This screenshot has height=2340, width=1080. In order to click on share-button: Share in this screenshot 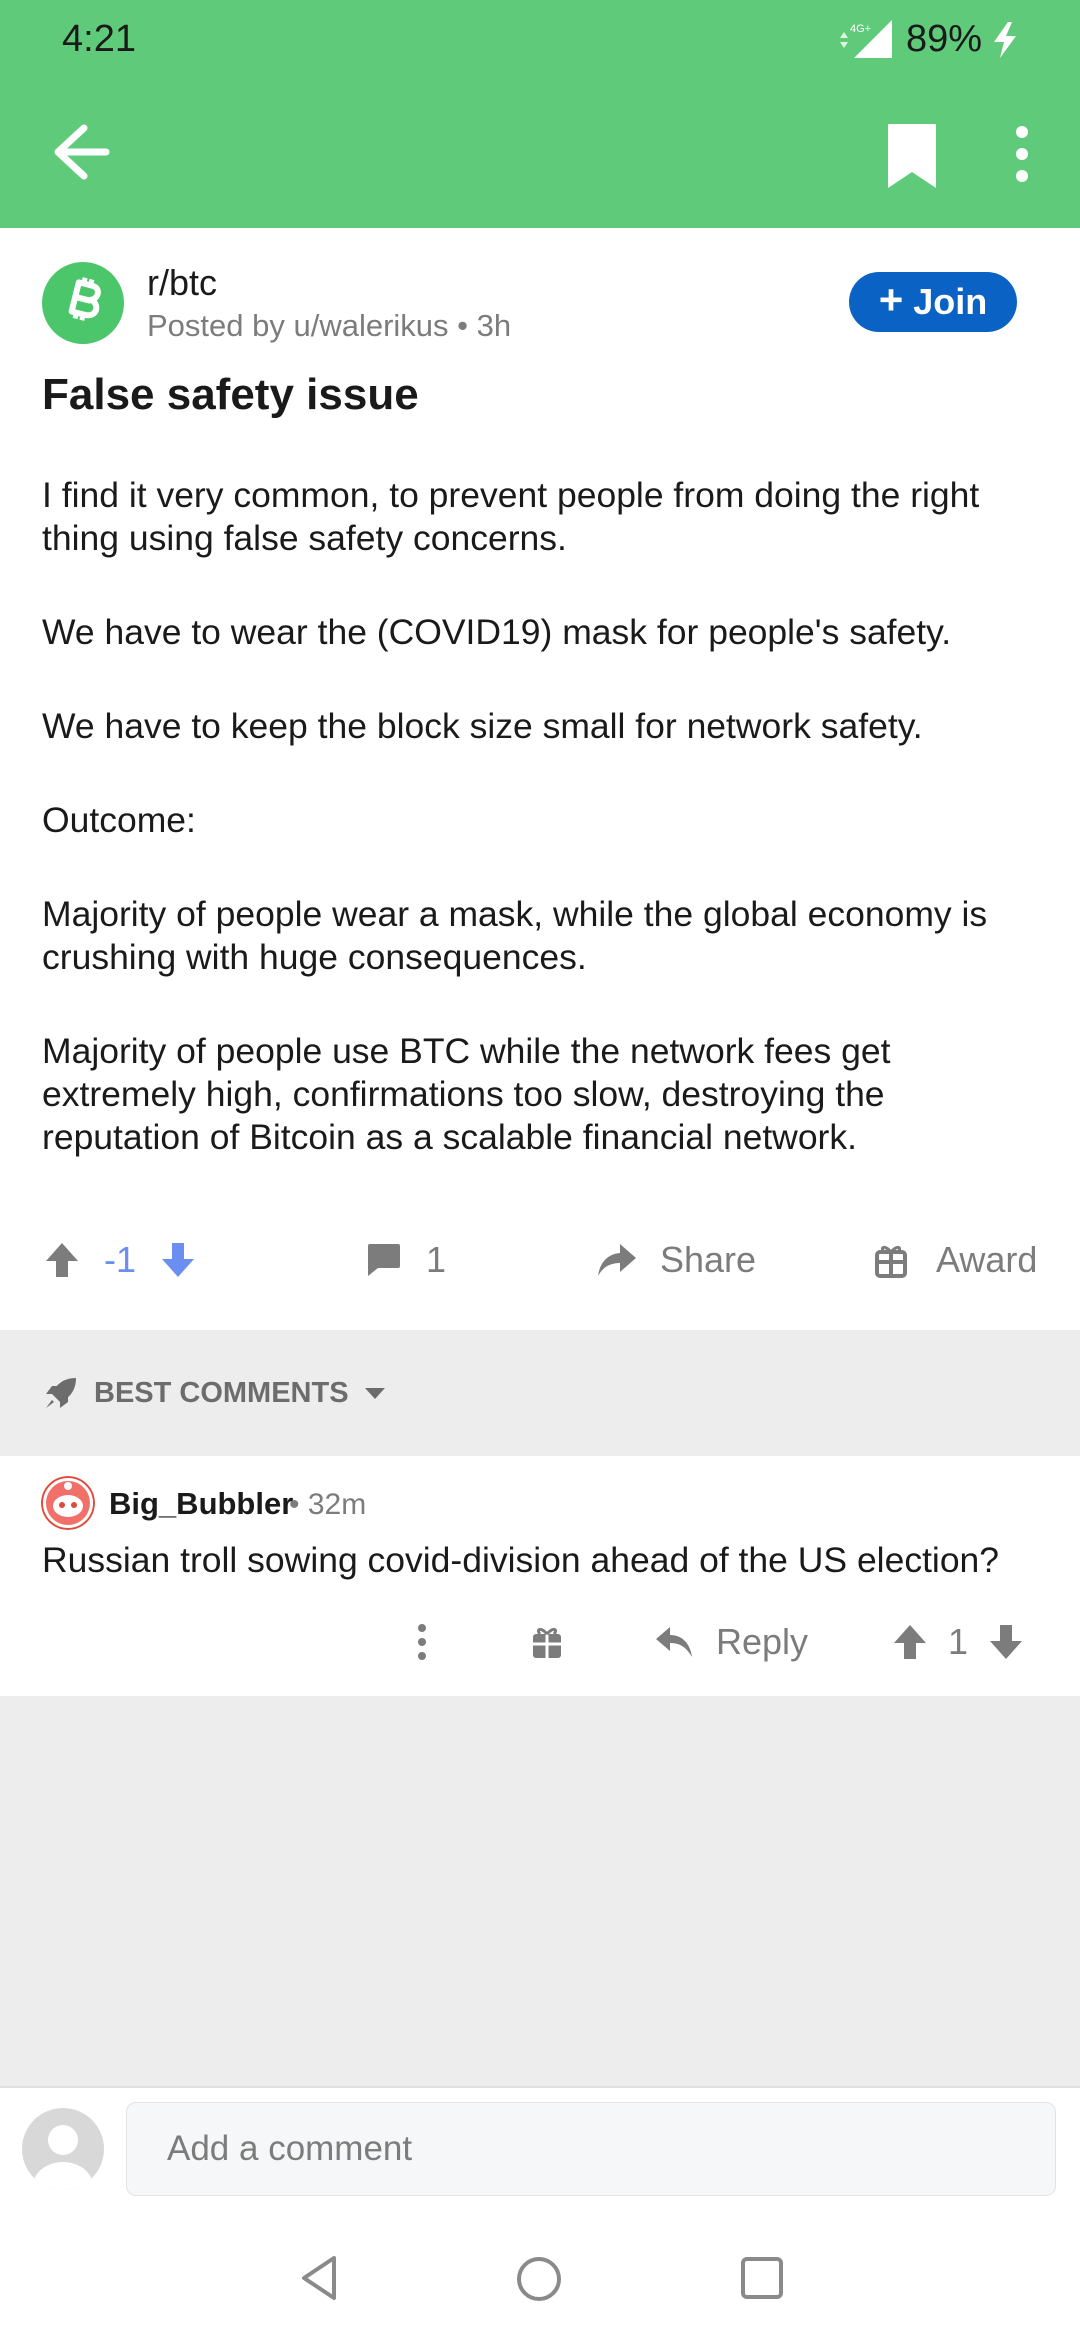, I will do `click(676, 1260)`.